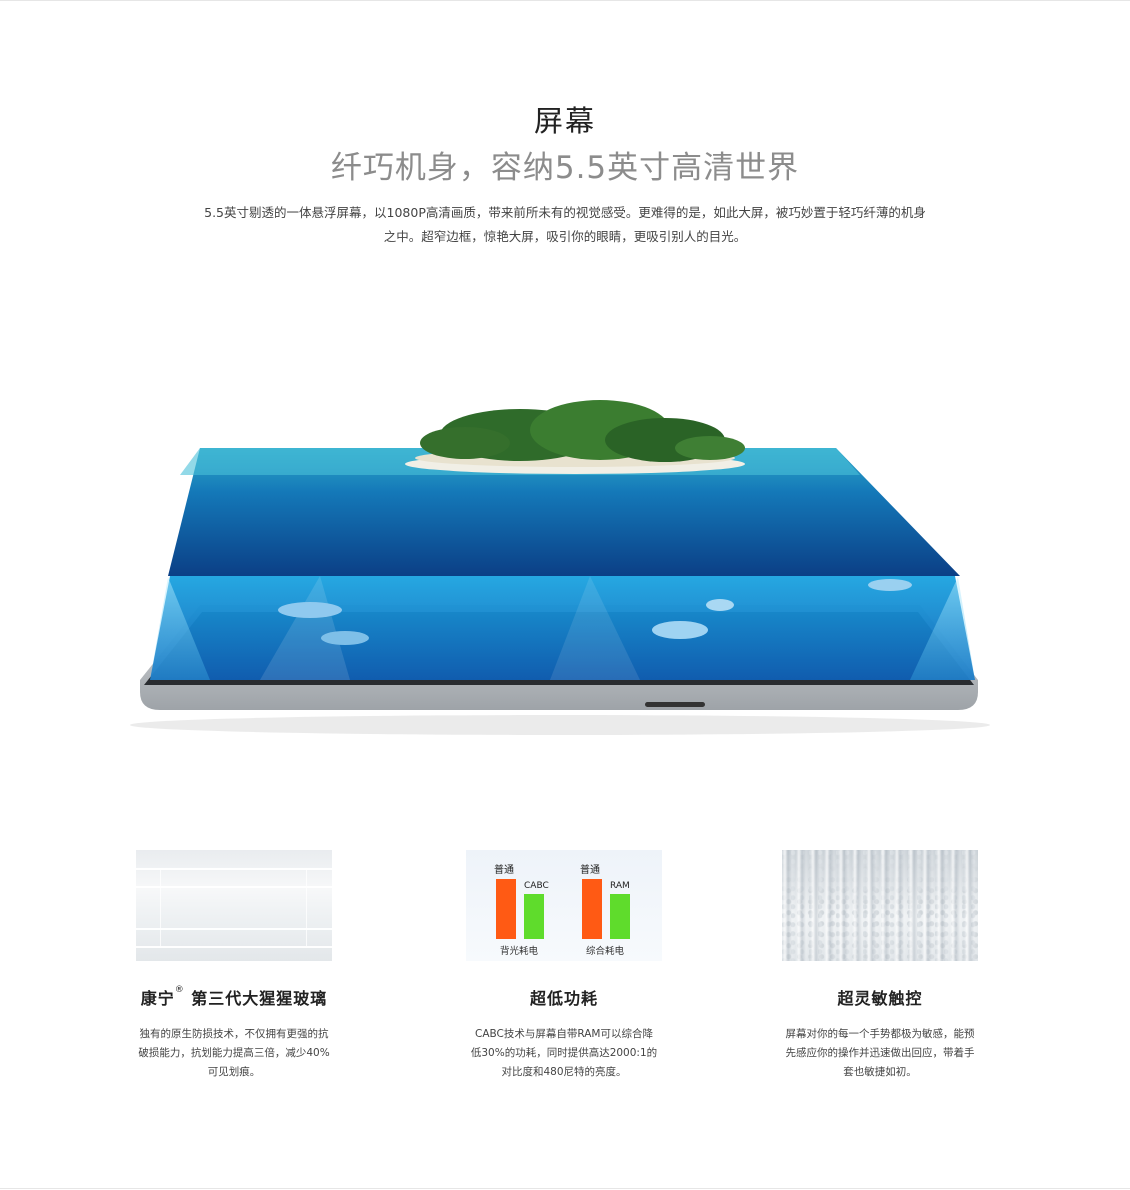 This screenshot has height=1190, width=1130. Describe the element at coordinates (880, 905) in the screenshot. I see `touch-thumbnail` at that location.